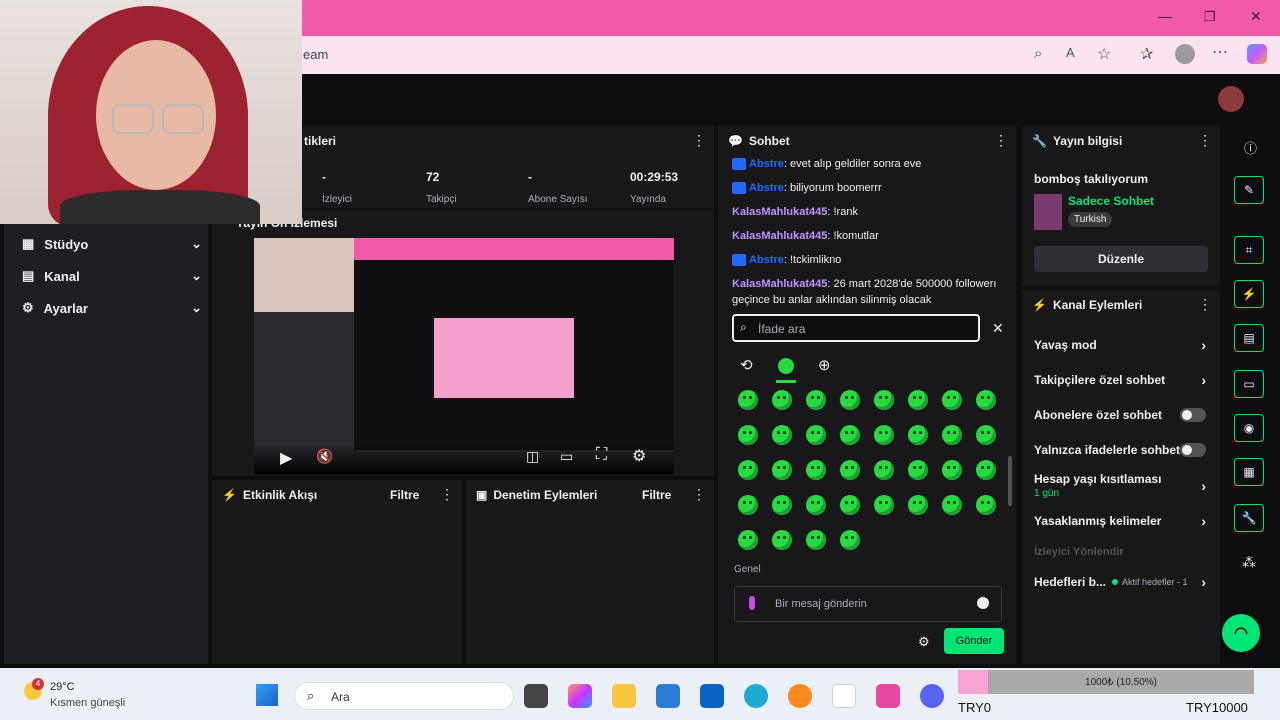 This screenshot has width=1280, height=720. What do you see at coordinates (888, 696) in the screenshot?
I see `pink-app-icon` at bounding box center [888, 696].